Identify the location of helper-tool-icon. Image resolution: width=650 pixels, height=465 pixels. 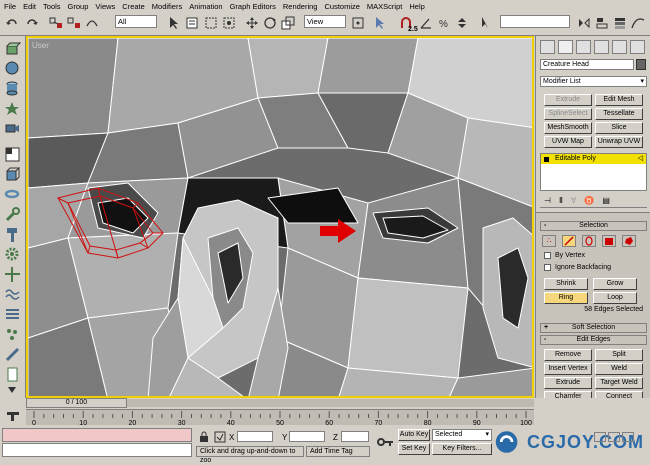
(12, 274).